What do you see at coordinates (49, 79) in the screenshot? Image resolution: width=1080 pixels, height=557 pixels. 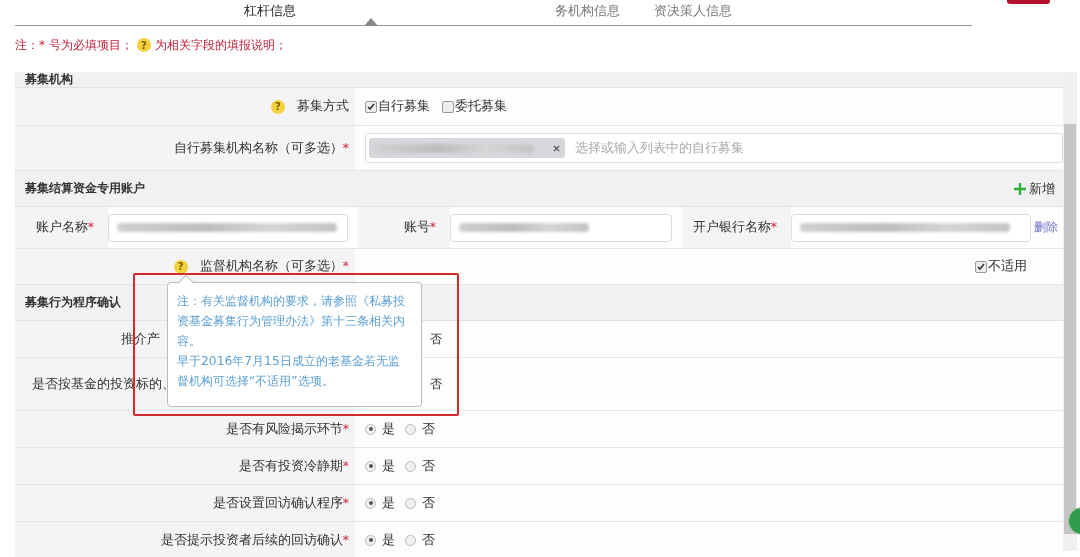 I see `section-title: 募集机构` at bounding box center [49, 79].